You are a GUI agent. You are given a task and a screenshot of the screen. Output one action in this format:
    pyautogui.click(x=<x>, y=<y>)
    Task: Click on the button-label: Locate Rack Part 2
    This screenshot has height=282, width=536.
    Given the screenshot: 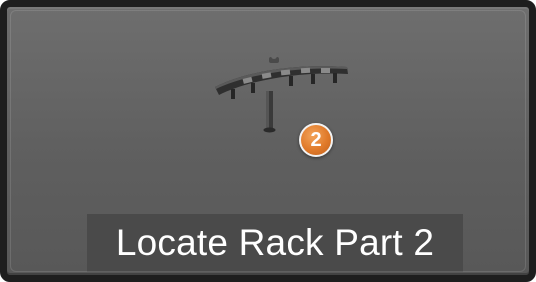 What is the action you would take?
    pyautogui.click(x=275, y=242)
    